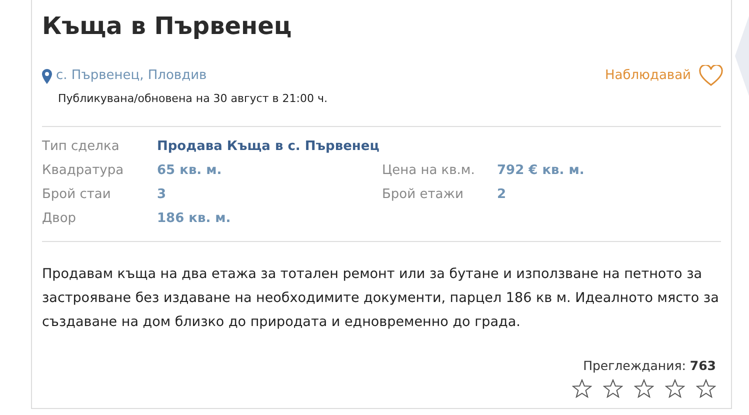 The width and height of the screenshot is (749, 415). I want to click on detail-value: Продава Къща в с. Първенец, so click(268, 146).